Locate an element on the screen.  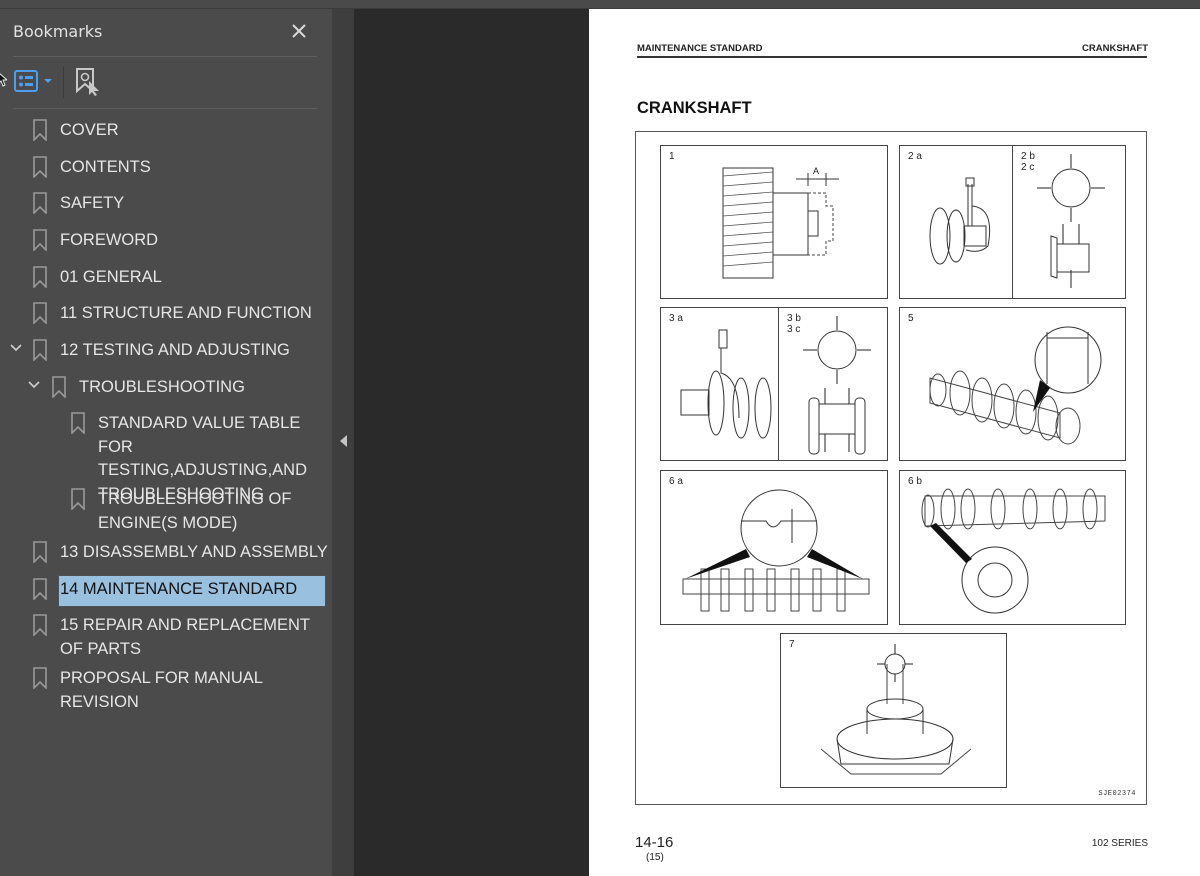
bookmark-label-selected: 14 MAINTENANCE STANDARD is located at coordinates (192, 591).